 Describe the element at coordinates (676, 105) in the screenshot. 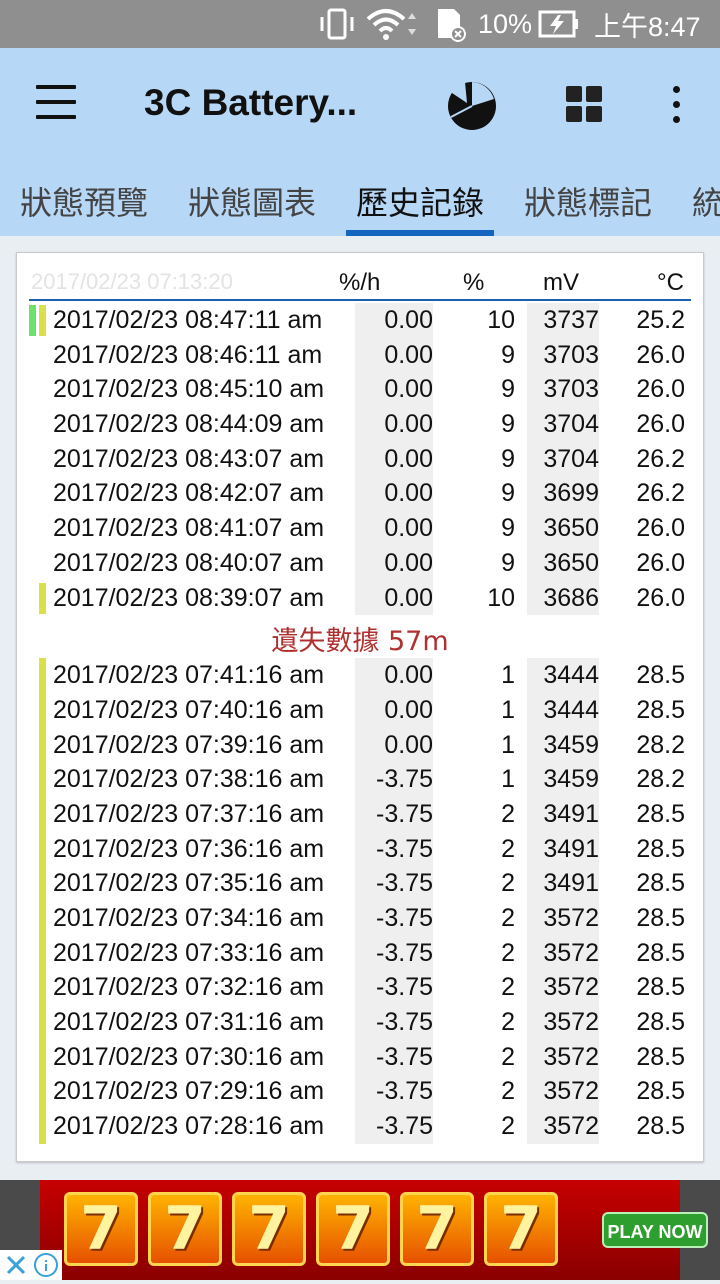

I see `more-vert-icon` at that location.